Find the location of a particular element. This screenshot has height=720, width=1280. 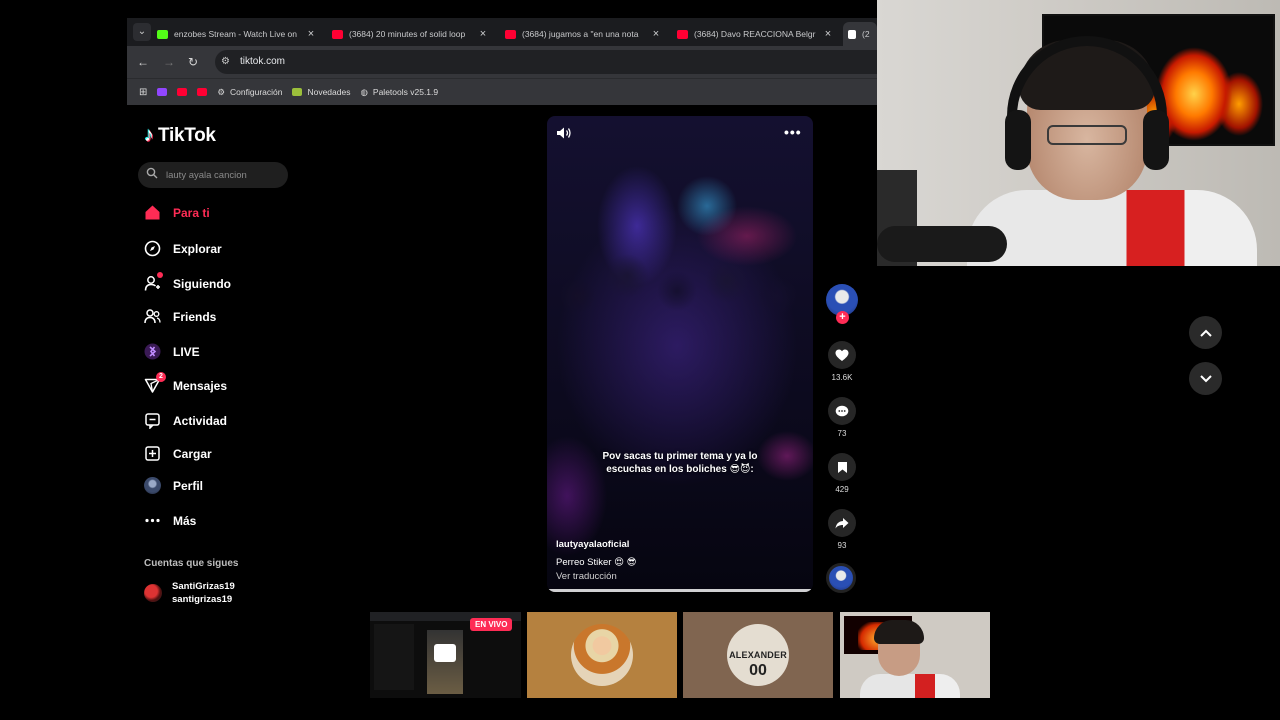

tiktok-note-icon: ♪ is located at coordinates (149, 135).